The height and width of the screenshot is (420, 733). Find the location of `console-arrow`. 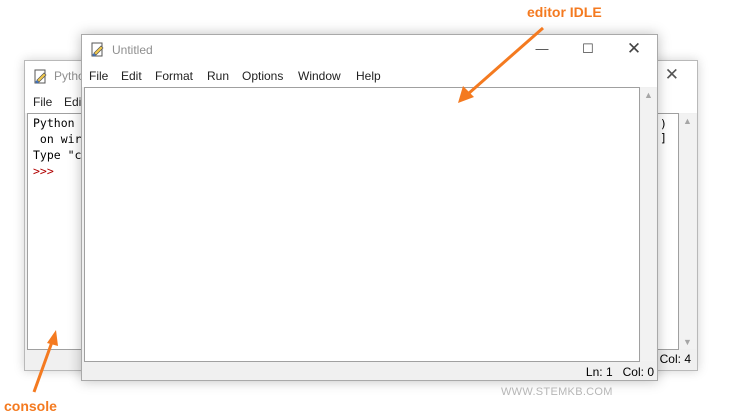

console-arrow is located at coordinates (45, 361).